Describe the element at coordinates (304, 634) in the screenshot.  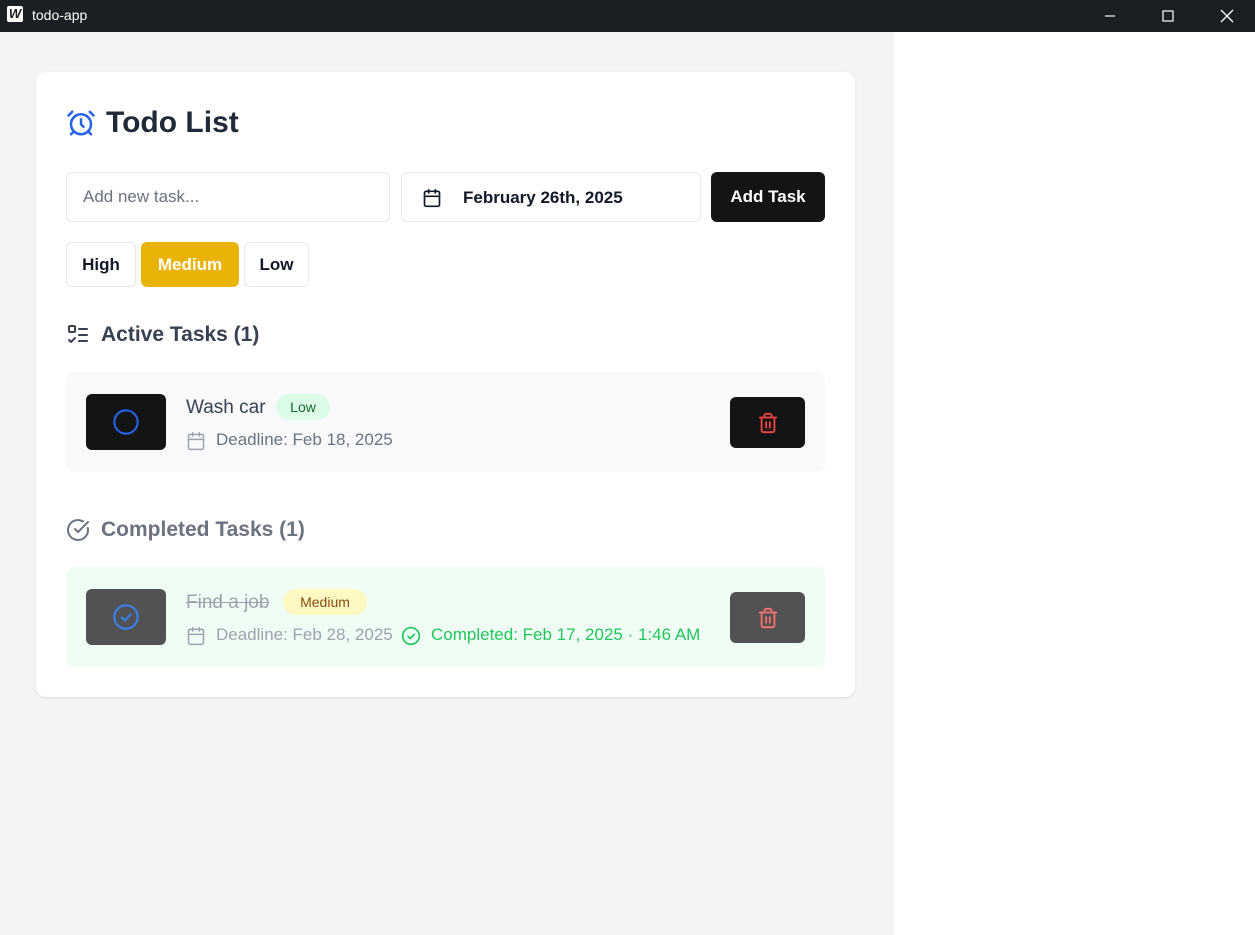
I see `task-deadline: Deadline: Feb 28, 2025` at that location.